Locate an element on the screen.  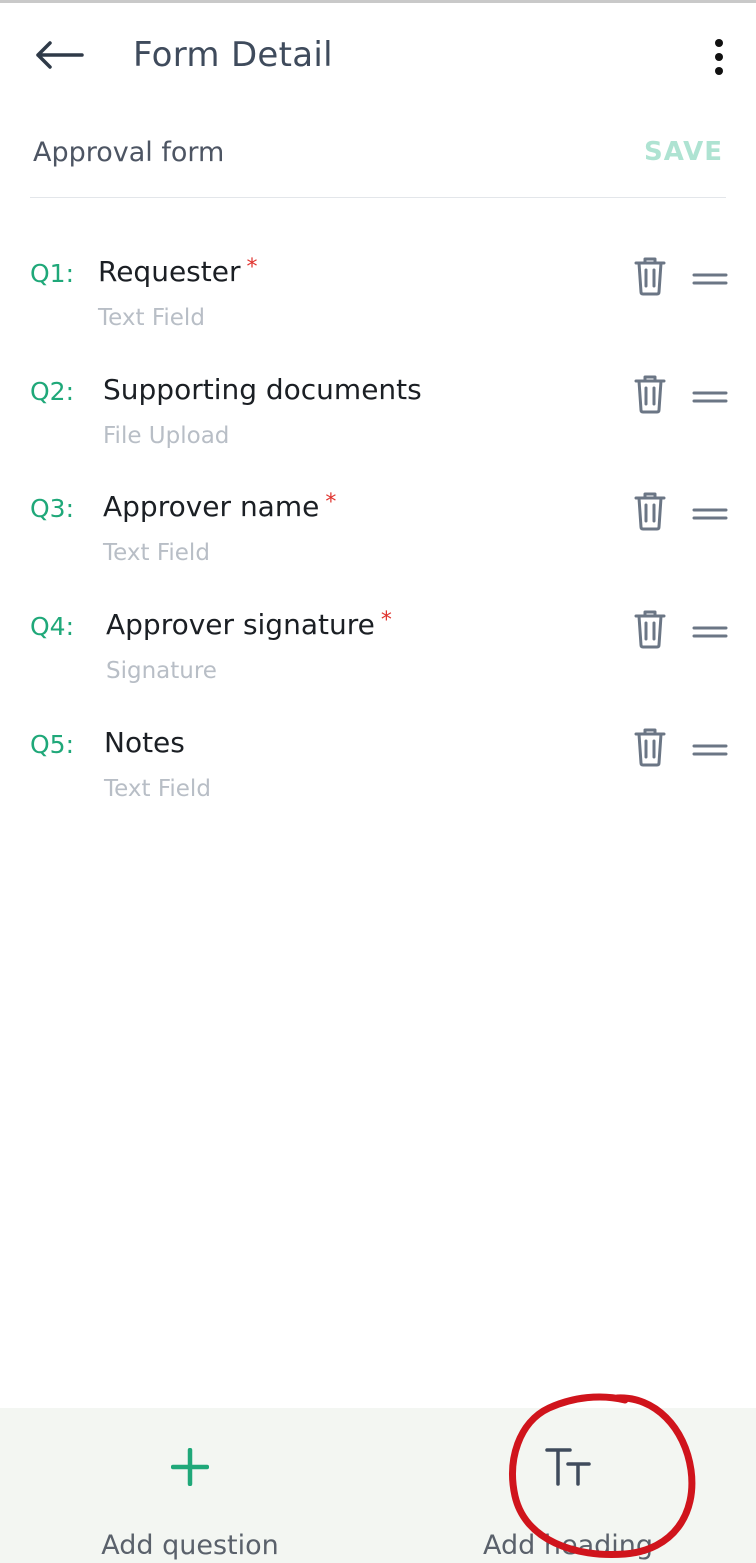
arrow-left-icon is located at coordinates (60, 55).